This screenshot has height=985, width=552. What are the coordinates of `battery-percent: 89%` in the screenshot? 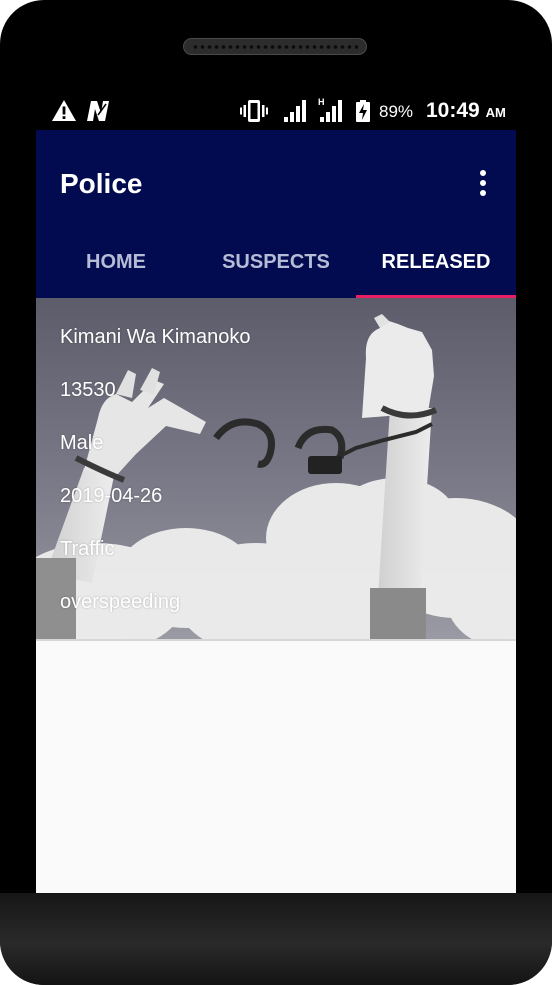 It's located at (396, 111).